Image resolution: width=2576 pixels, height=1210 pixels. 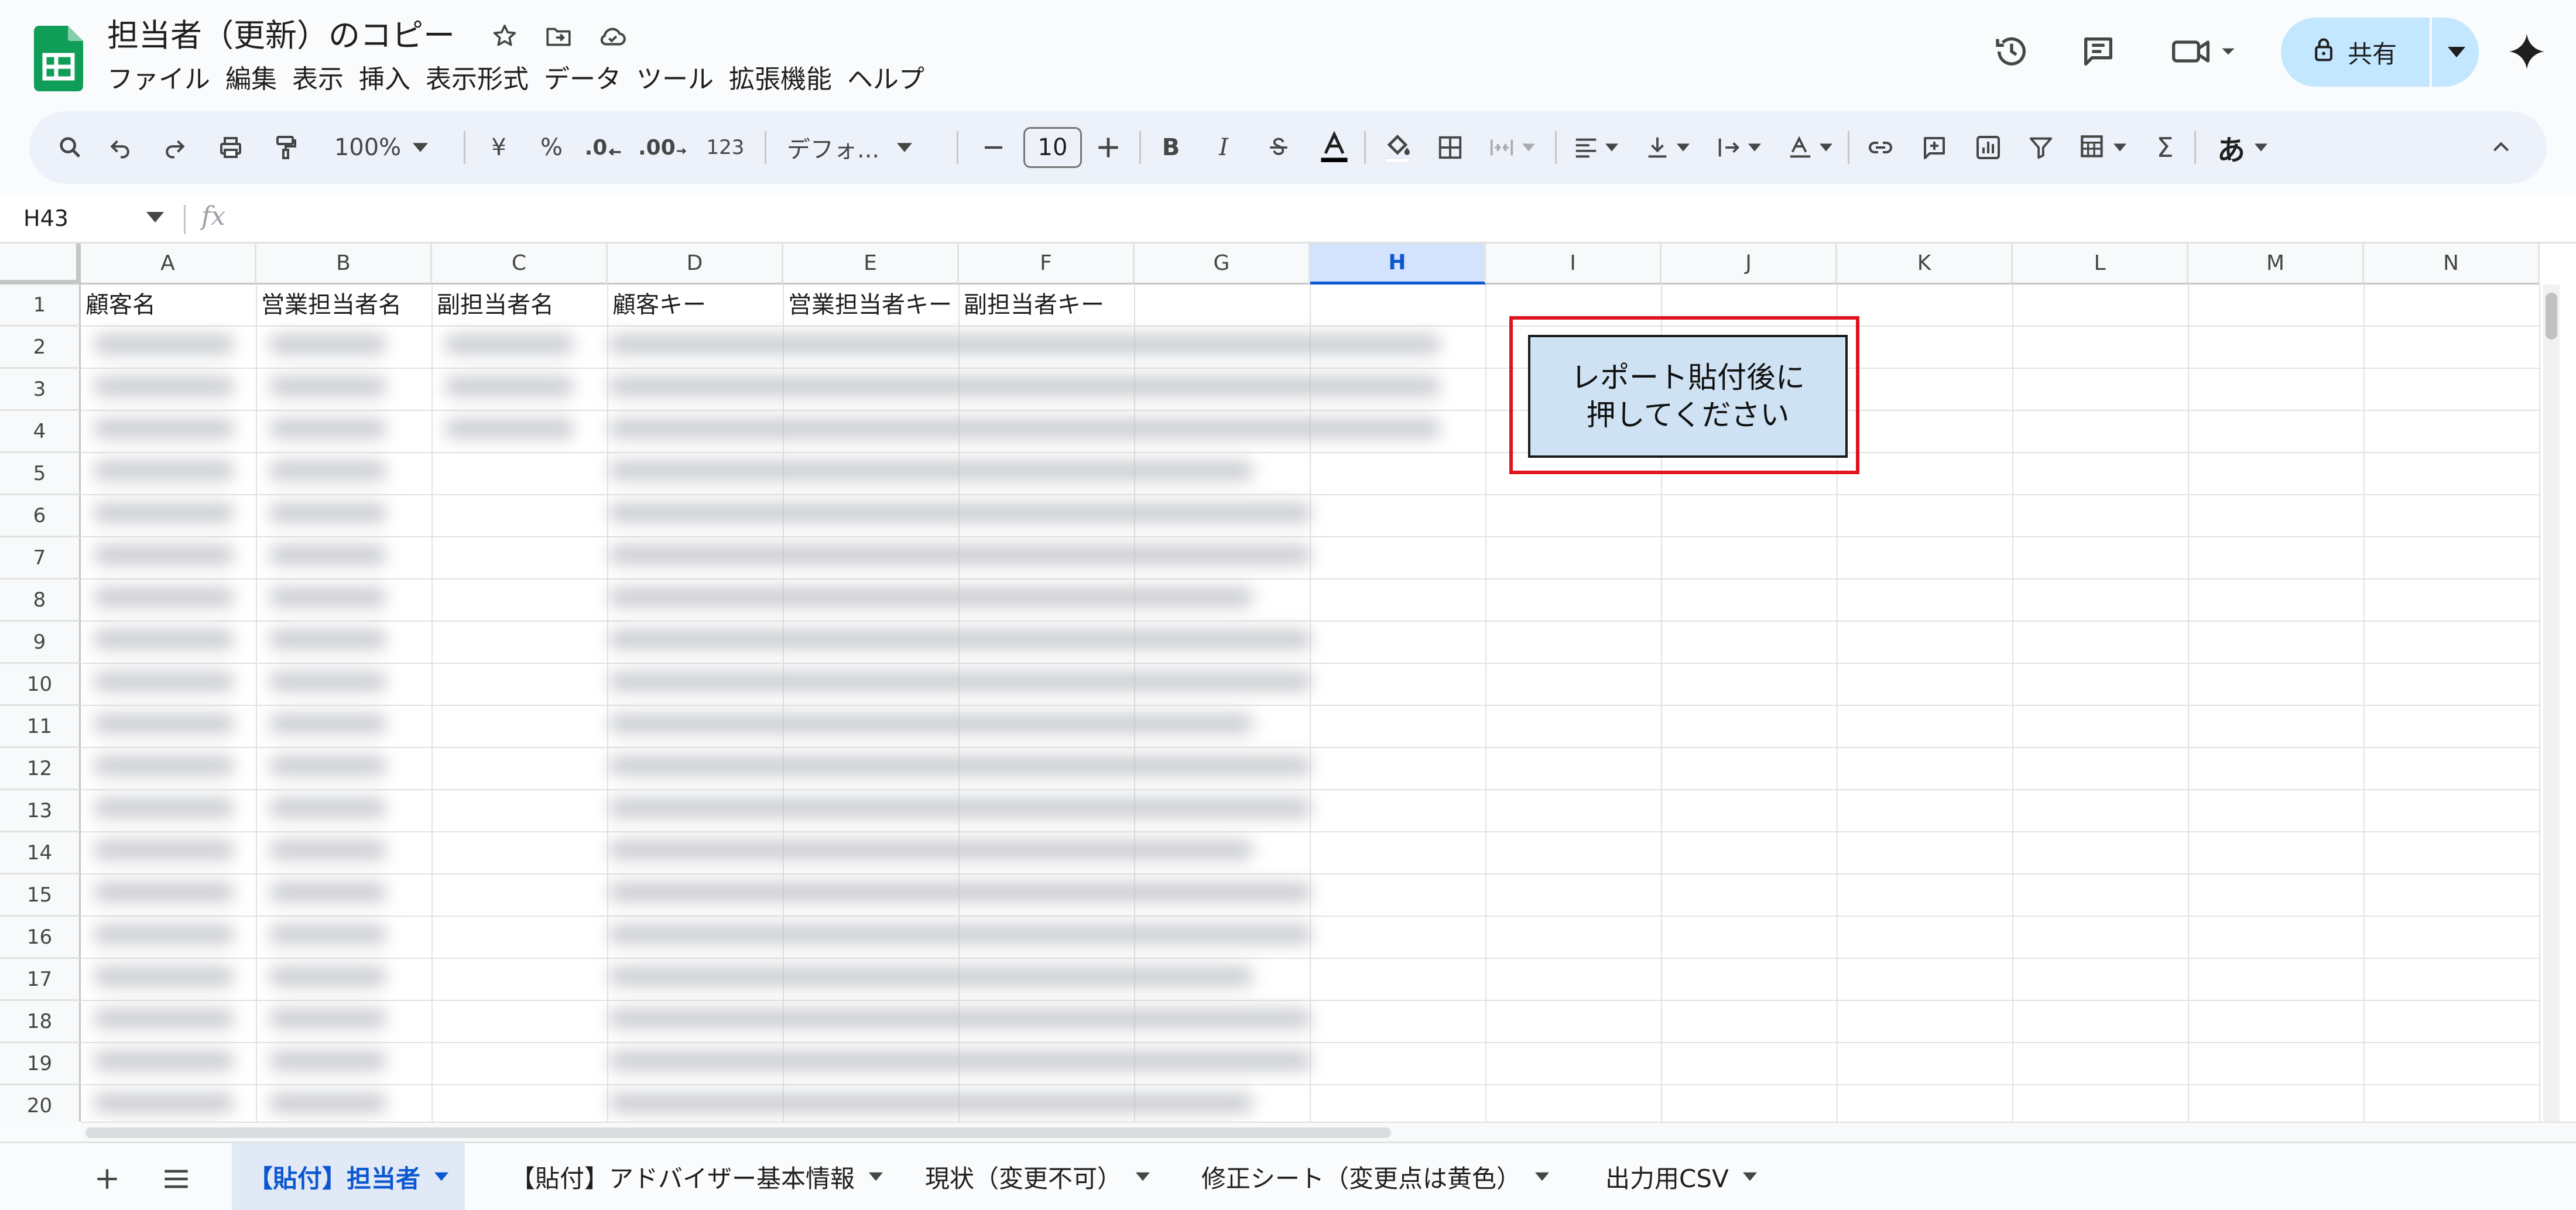 I want to click on zoom-select: 100%, so click(x=381, y=147).